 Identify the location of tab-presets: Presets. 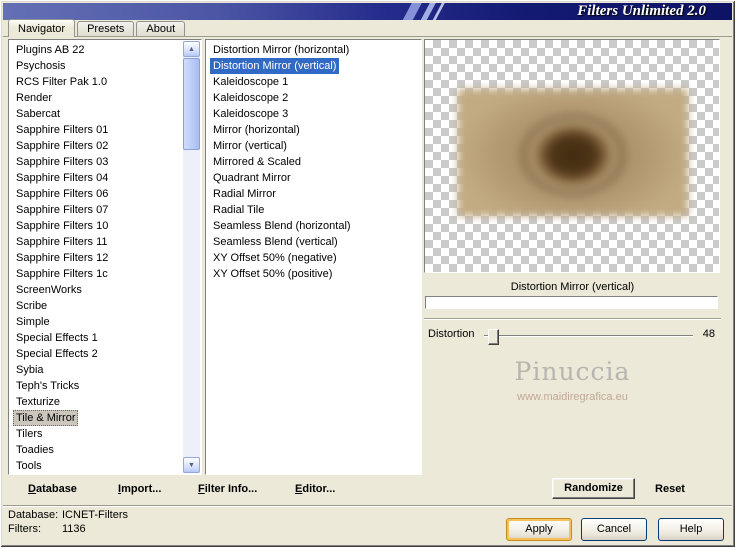
(106, 28).